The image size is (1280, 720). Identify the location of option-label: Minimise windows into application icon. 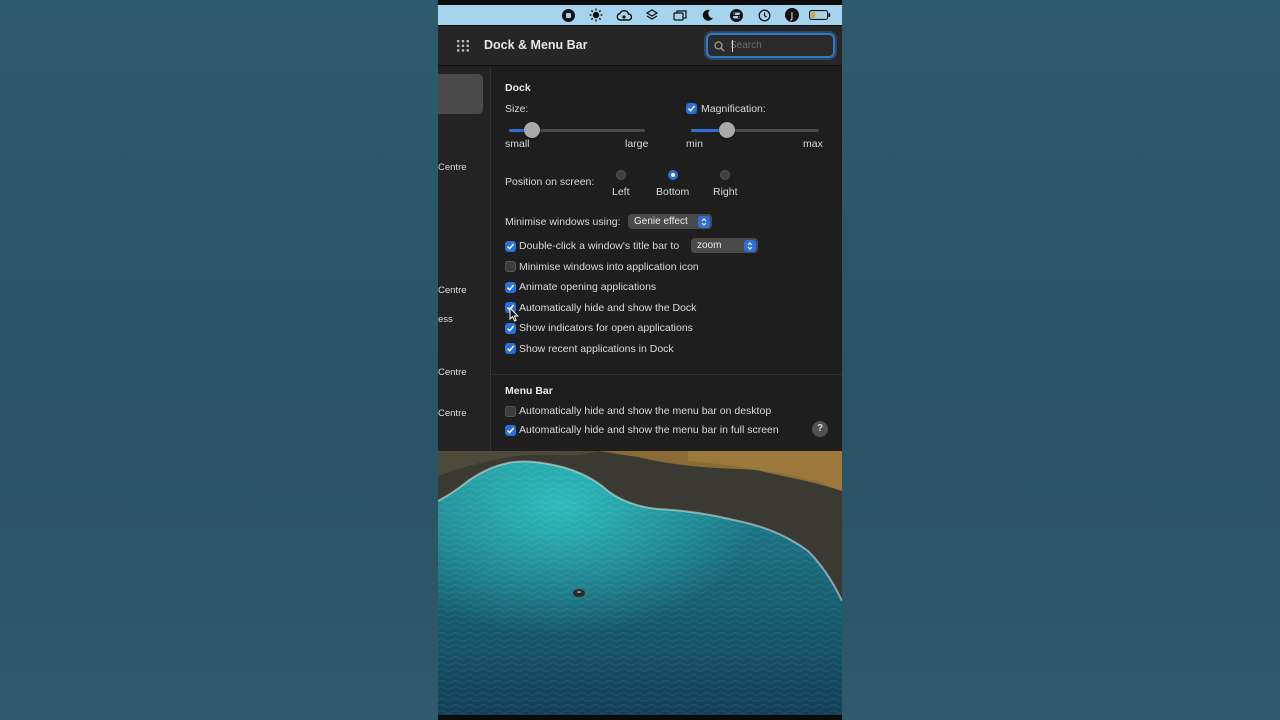
(609, 267).